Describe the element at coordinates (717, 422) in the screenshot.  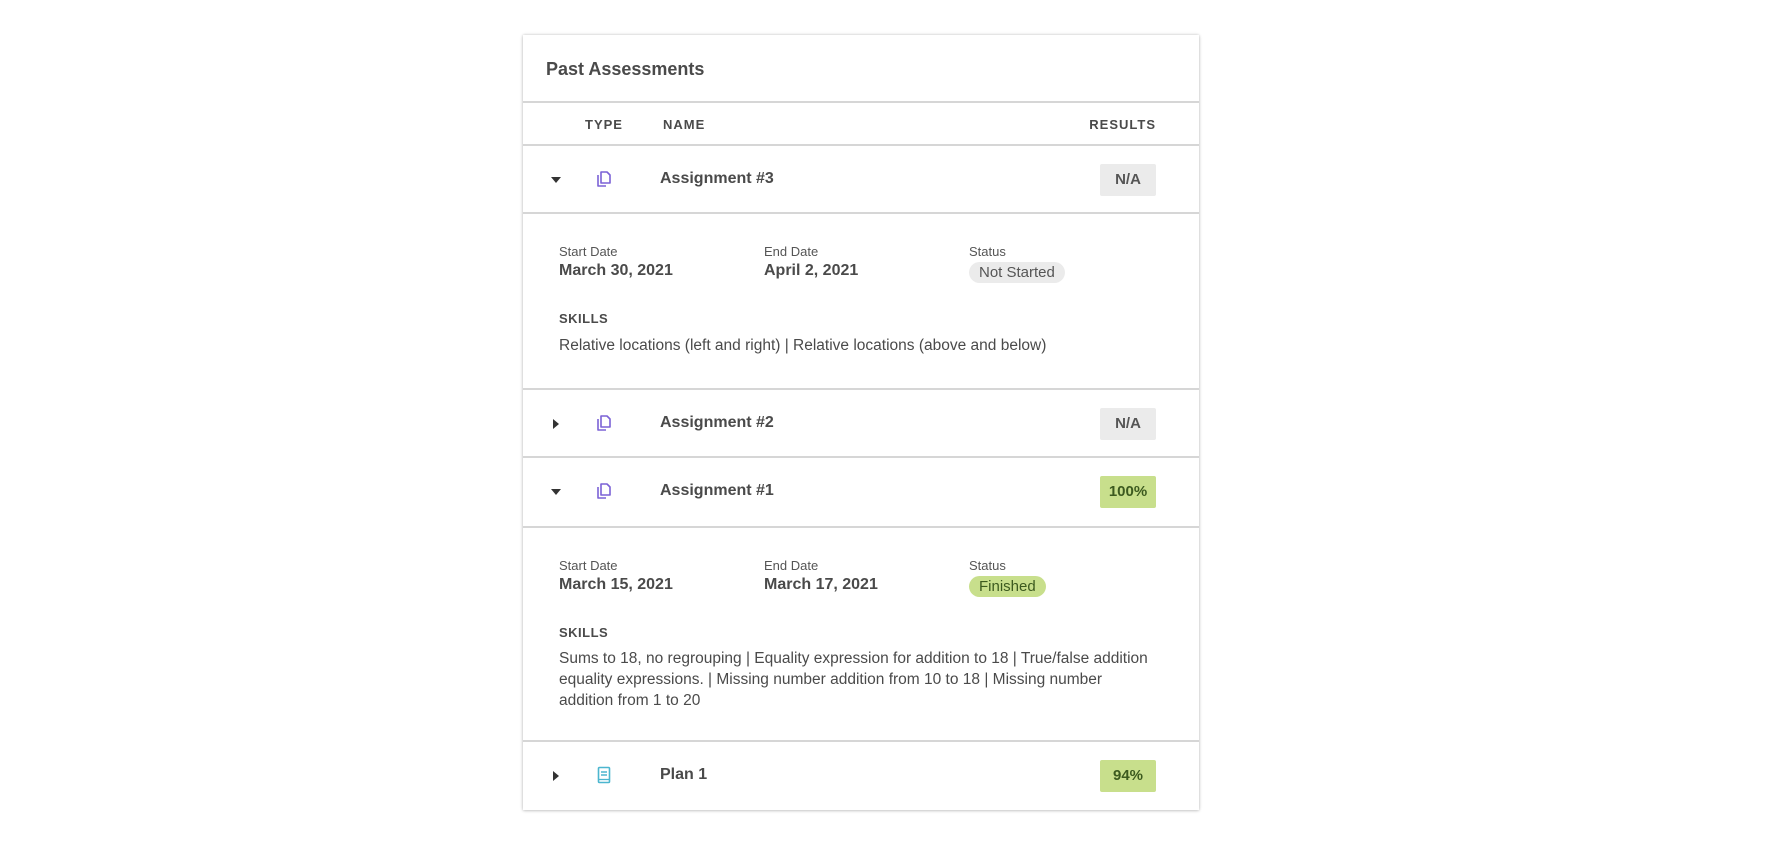
I see `row-name: Assignment #2` at that location.